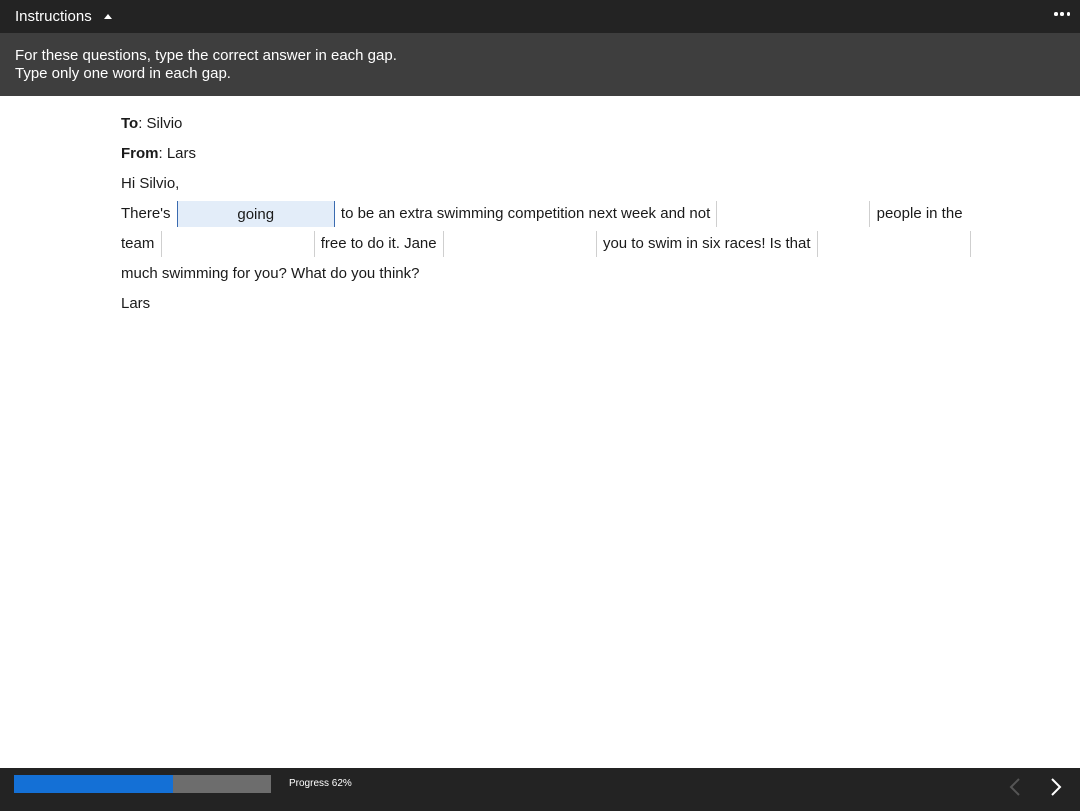 The height and width of the screenshot is (811, 1080). What do you see at coordinates (177, 153) in the screenshot?
I see `from-value: : Lars` at bounding box center [177, 153].